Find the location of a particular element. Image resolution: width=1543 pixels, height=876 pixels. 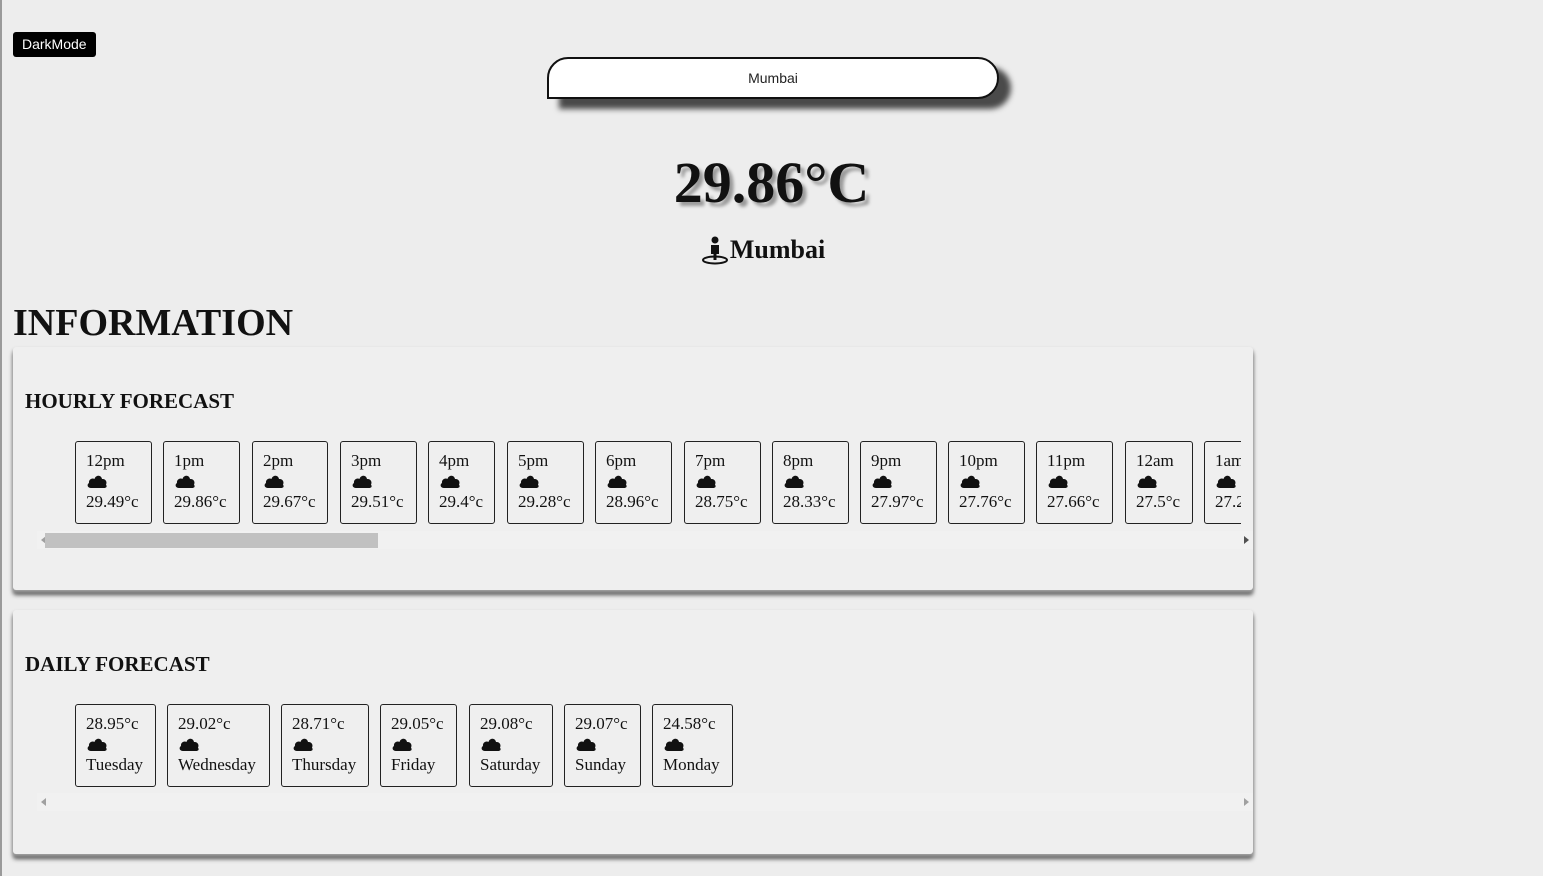

hourly-card: 1am 27.2 is located at coordinates (1222, 482).